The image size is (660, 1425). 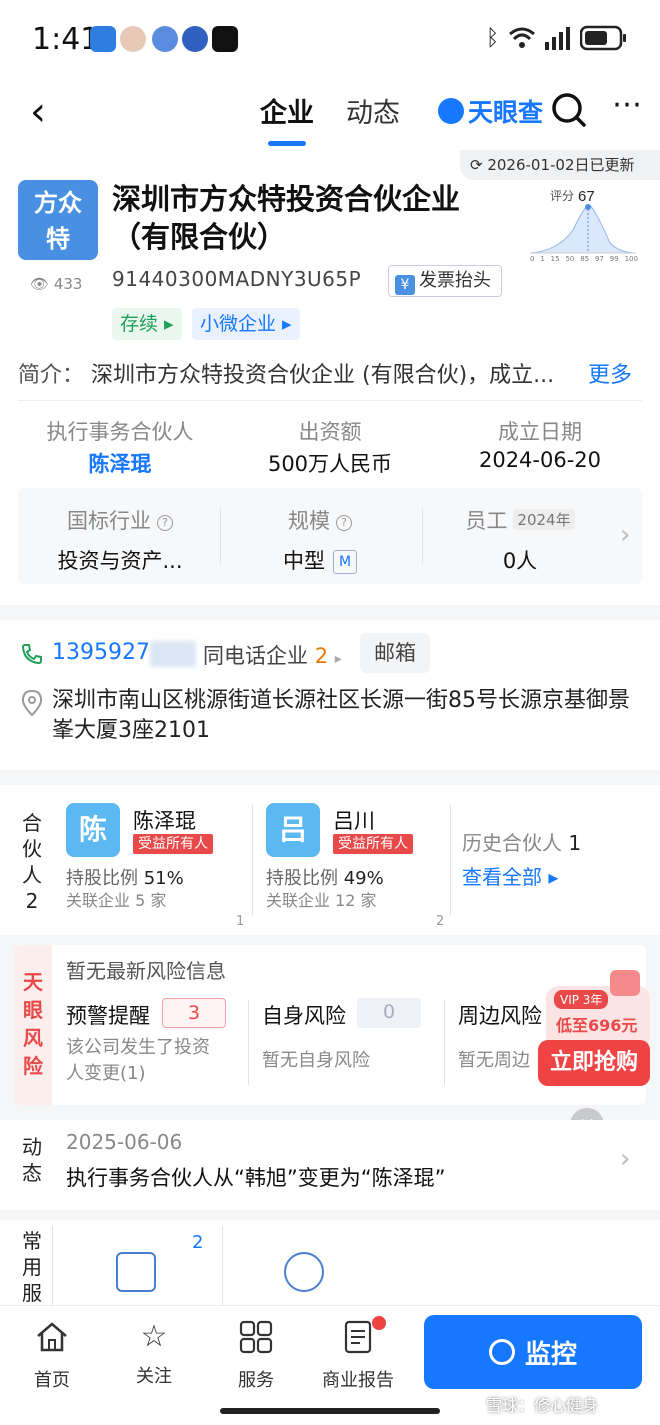 I want to click on back-arrow-icon: ‹, so click(x=38, y=112).